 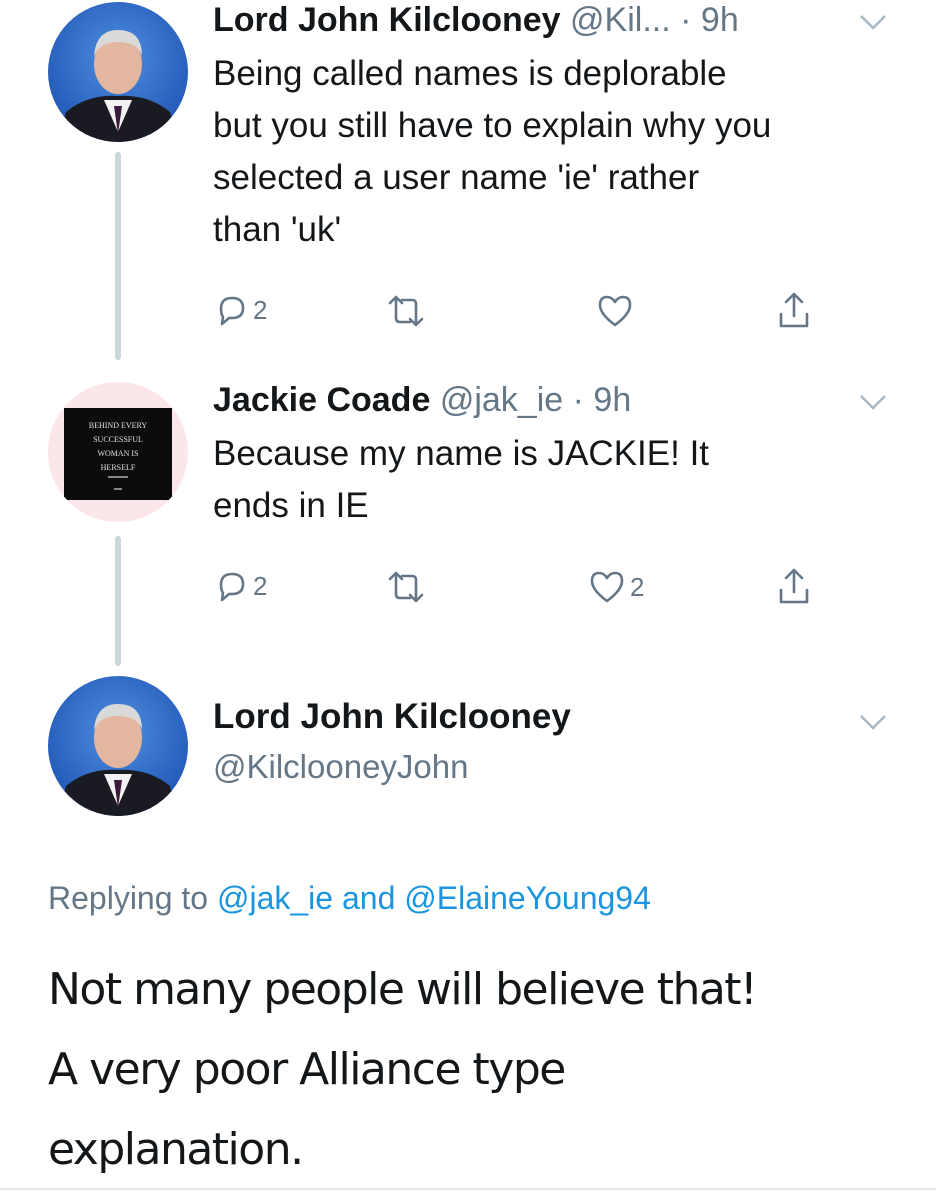 I want to click on avatar-quote-line: HERSELF, so click(x=118, y=467).